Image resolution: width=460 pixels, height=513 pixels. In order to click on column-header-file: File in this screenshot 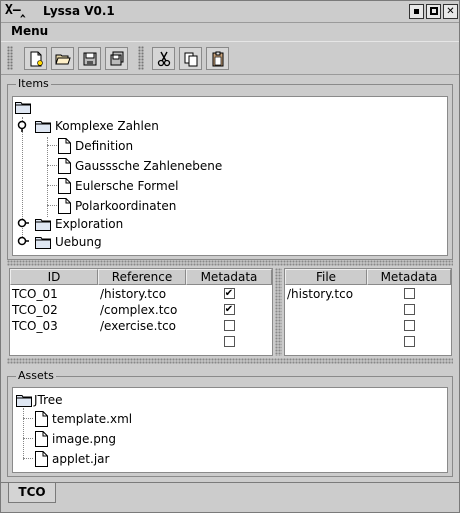, I will do `click(326, 277)`.